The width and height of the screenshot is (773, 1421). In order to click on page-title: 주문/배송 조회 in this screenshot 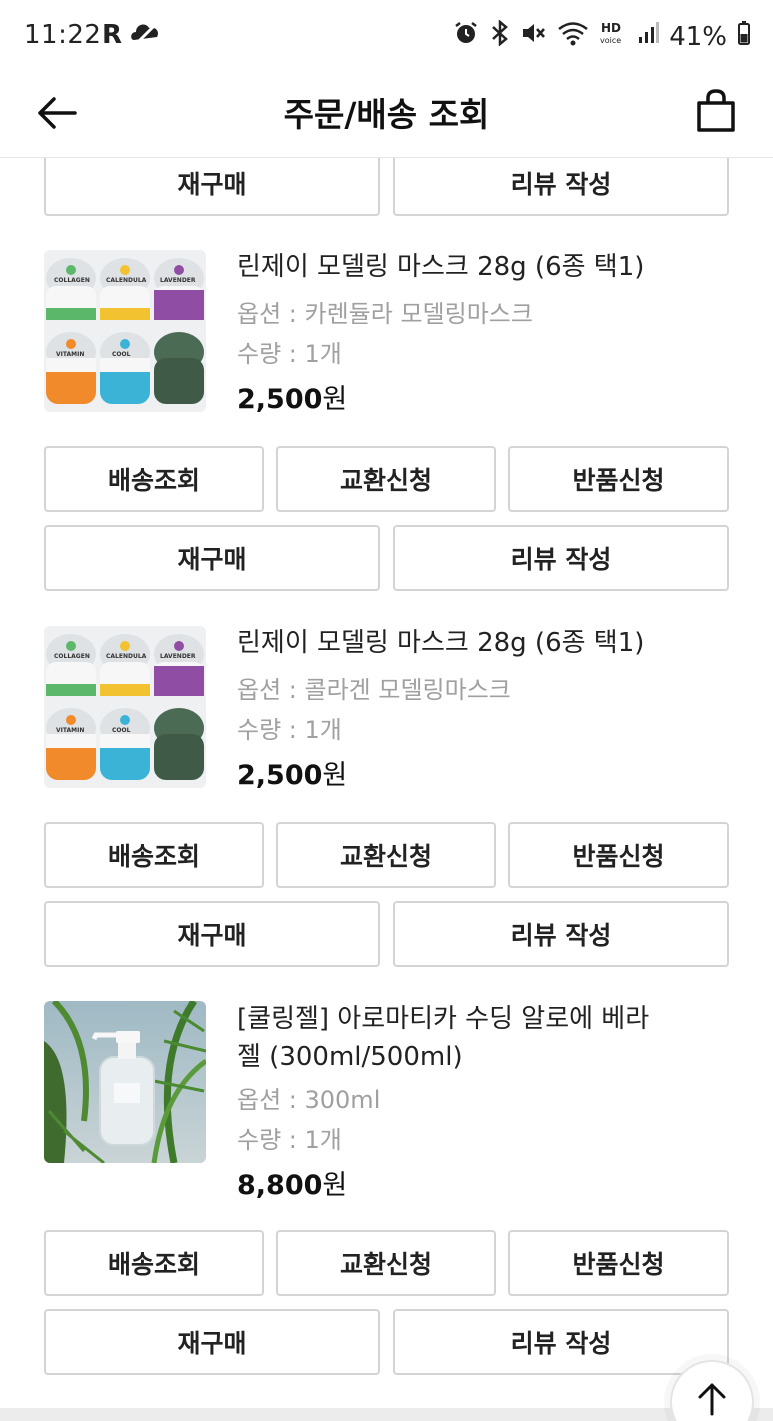, I will do `click(386, 114)`.